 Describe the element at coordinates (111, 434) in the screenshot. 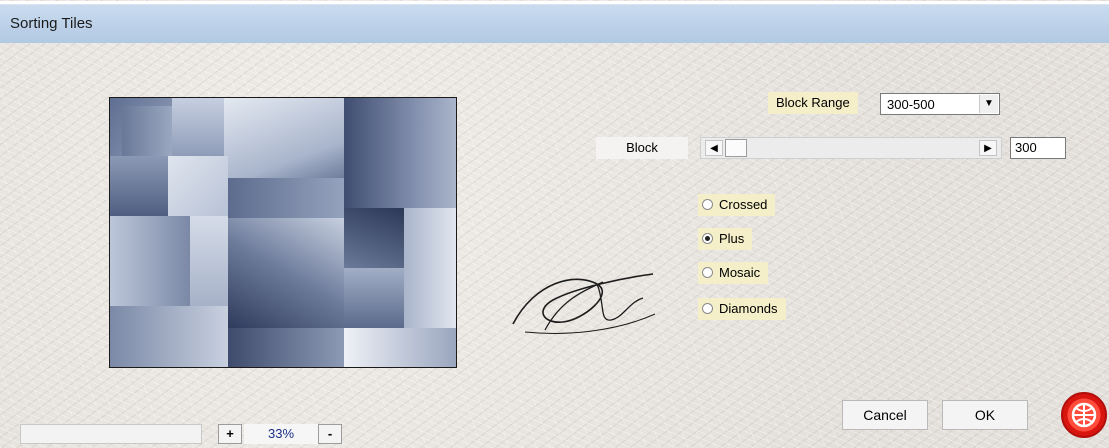

I see `status-bar` at that location.